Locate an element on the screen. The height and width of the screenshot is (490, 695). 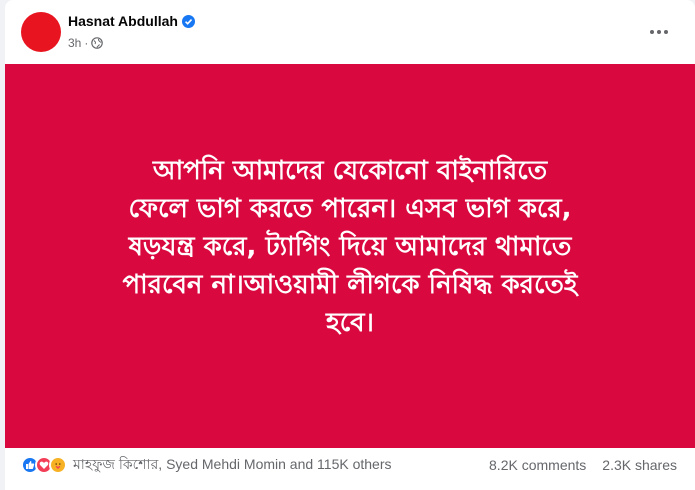
comments-count: 8.2K comments is located at coordinates (537, 465).